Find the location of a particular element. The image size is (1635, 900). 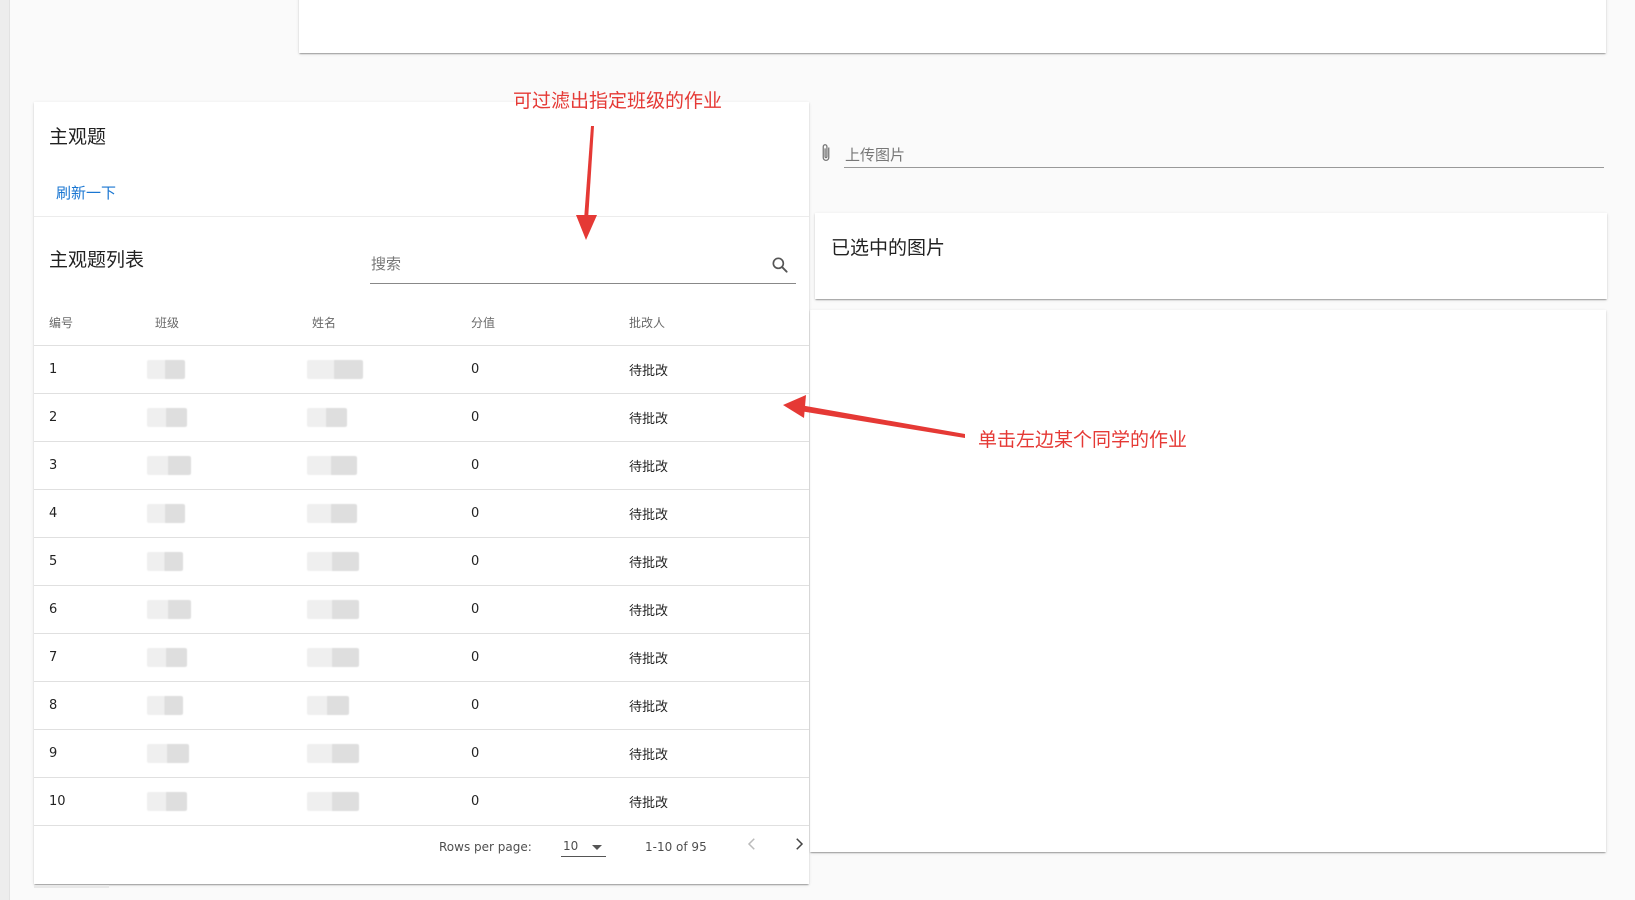

annotation-click-note: 单击左边某个同学的作业 is located at coordinates (1083, 440).